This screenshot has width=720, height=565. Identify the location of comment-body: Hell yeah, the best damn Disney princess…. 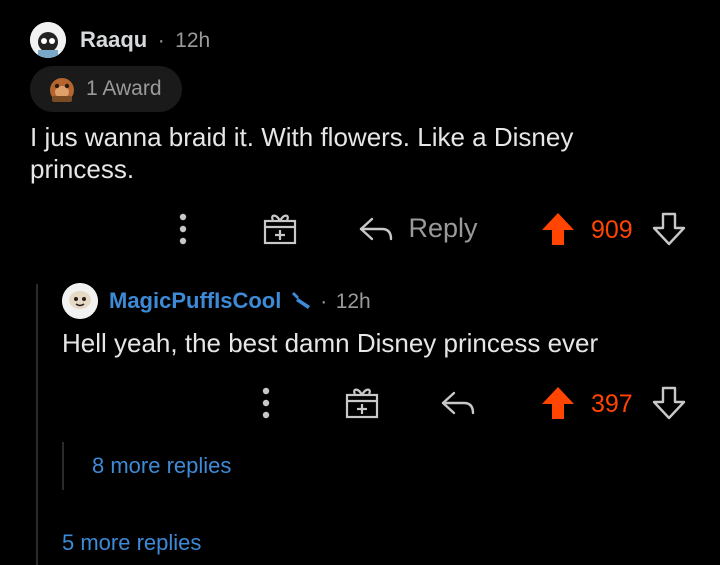
(330, 343).